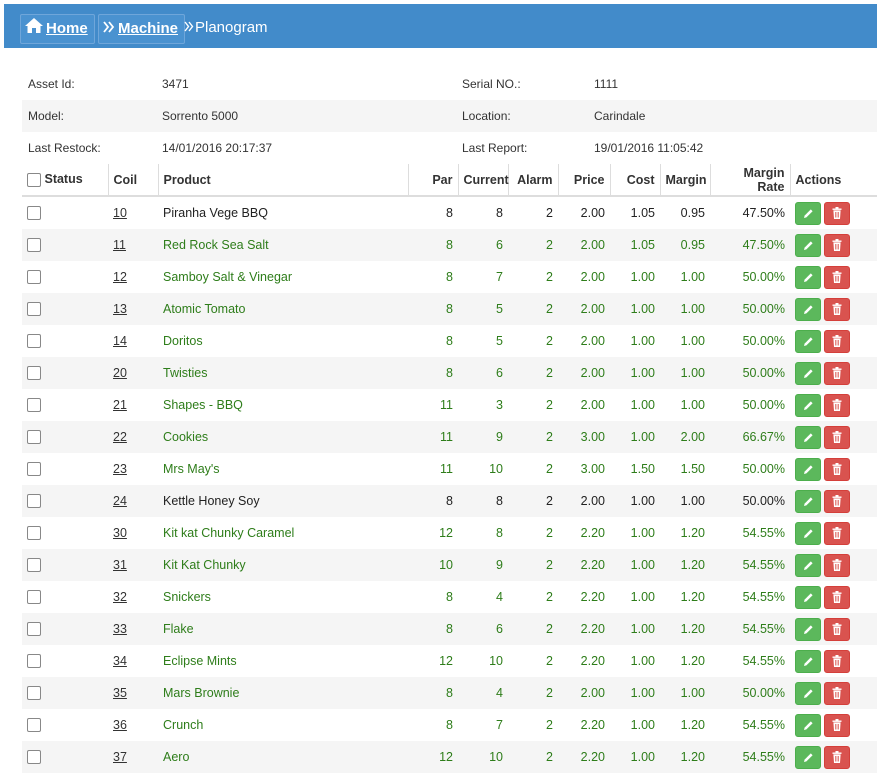  What do you see at coordinates (120, 661) in the screenshot?
I see `coil-link: 34` at bounding box center [120, 661].